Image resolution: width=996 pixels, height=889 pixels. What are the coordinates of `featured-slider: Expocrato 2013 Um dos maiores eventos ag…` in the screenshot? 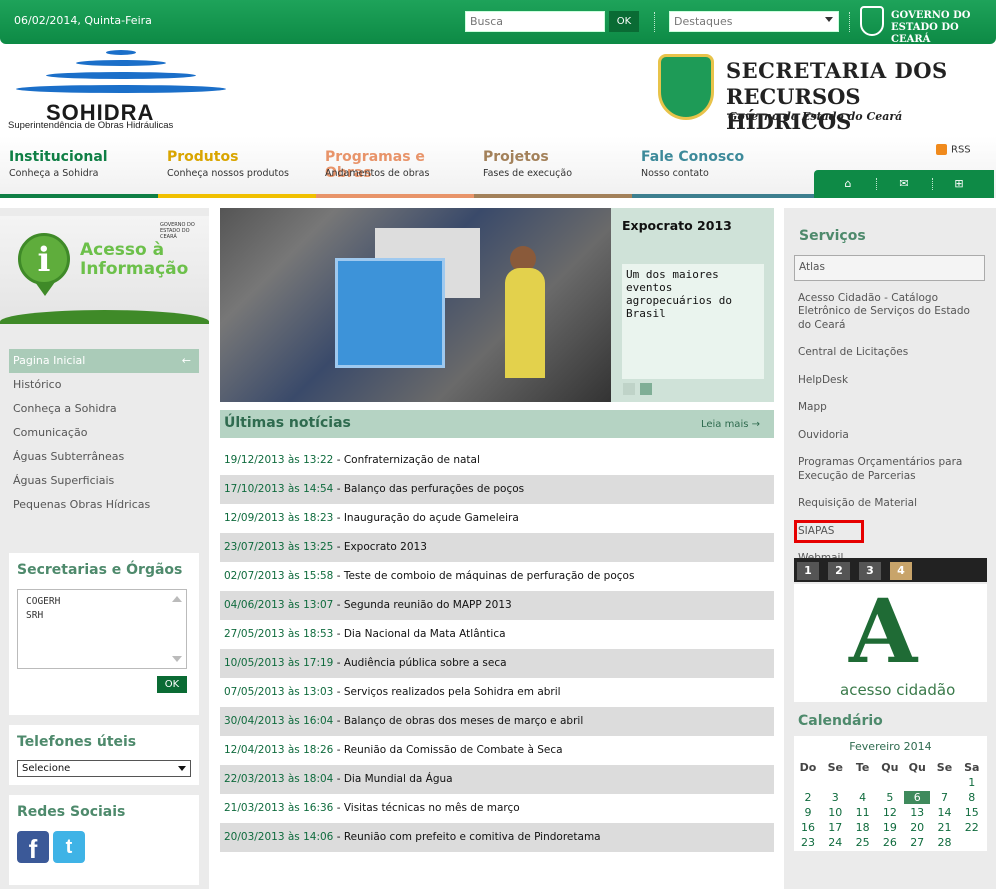 It's located at (497, 305).